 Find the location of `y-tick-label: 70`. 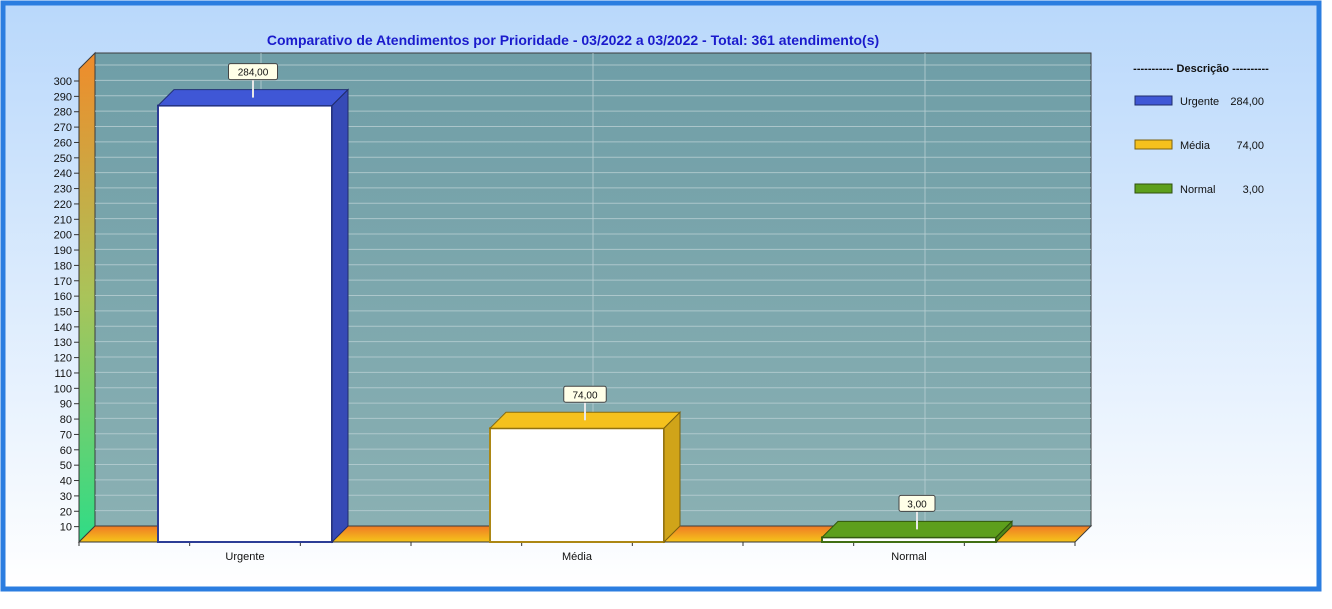

y-tick-label: 70 is located at coordinates (66, 435).